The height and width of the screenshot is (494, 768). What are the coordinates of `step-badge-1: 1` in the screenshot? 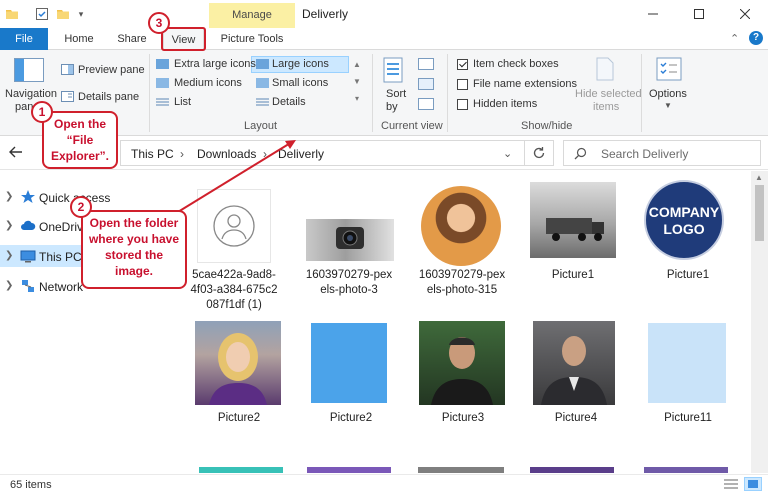 It's located at (42, 112).